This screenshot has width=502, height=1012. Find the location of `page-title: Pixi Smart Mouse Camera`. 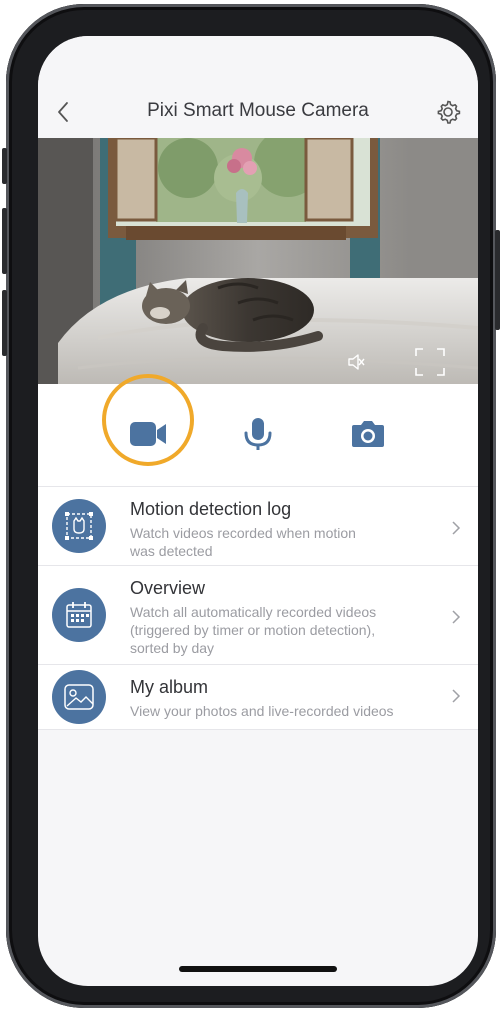

page-title: Pixi Smart Mouse Camera is located at coordinates (258, 110).